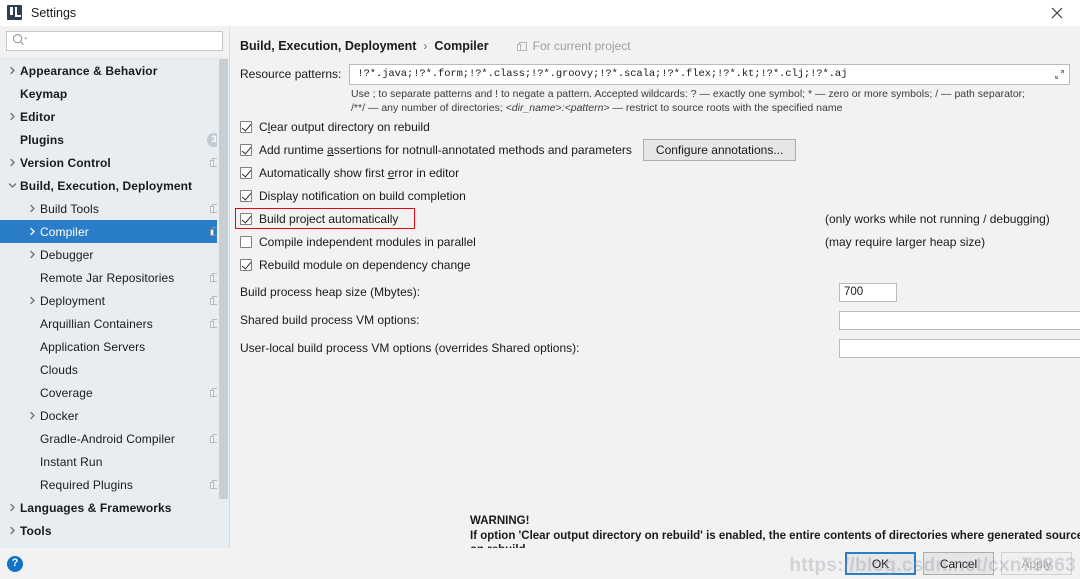  What do you see at coordinates (367, 242) in the screenshot?
I see `checkbox-label: Compile independent modules in parallel` at bounding box center [367, 242].